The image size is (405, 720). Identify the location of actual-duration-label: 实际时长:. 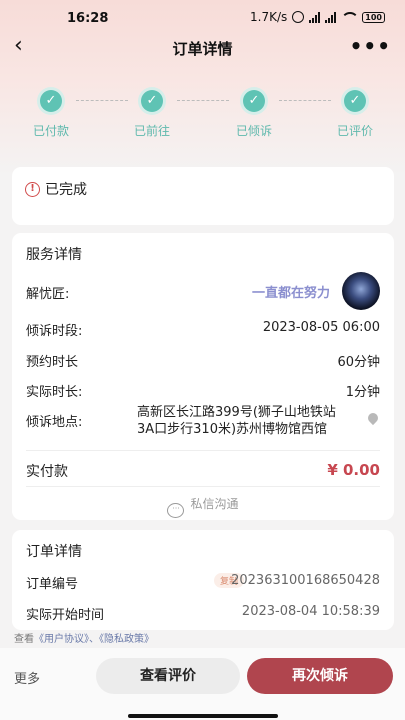
(54, 392).